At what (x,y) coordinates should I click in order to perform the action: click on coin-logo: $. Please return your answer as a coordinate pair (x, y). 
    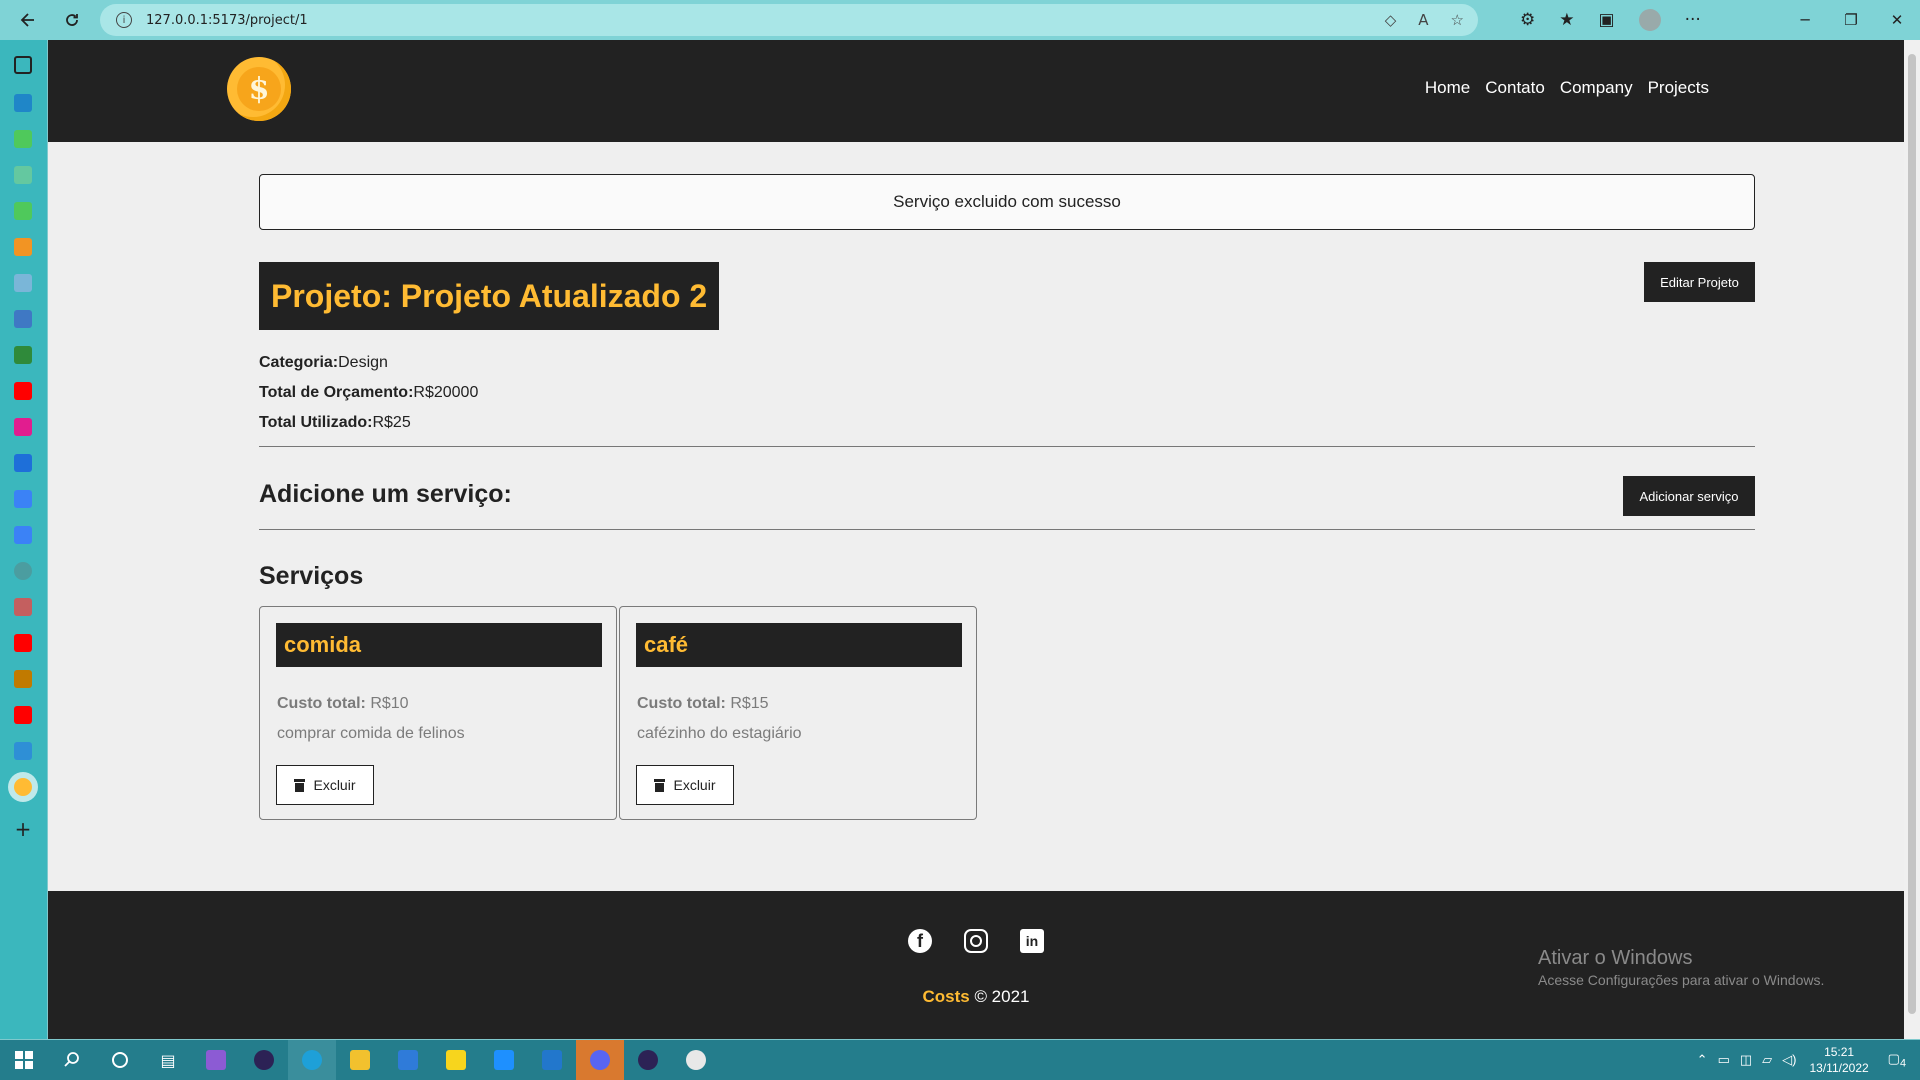
    Looking at the image, I should click on (259, 89).